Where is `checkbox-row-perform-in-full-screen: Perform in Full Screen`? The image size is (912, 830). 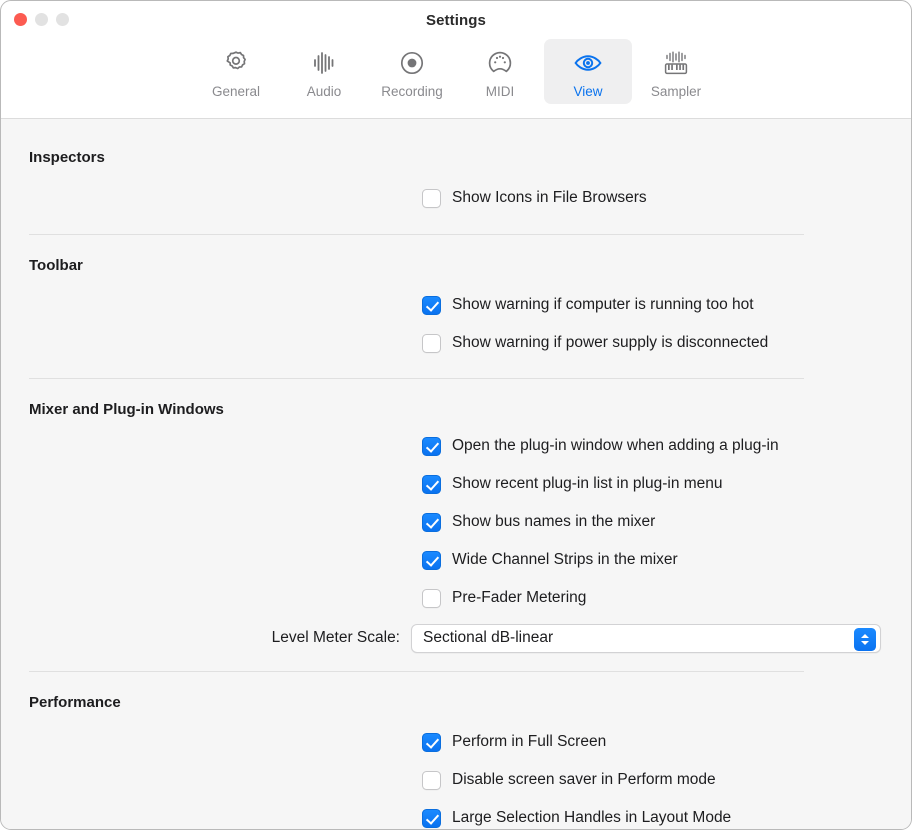 checkbox-row-perform-in-full-screen: Perform in Full Screen is located at coordinates (456, 742).